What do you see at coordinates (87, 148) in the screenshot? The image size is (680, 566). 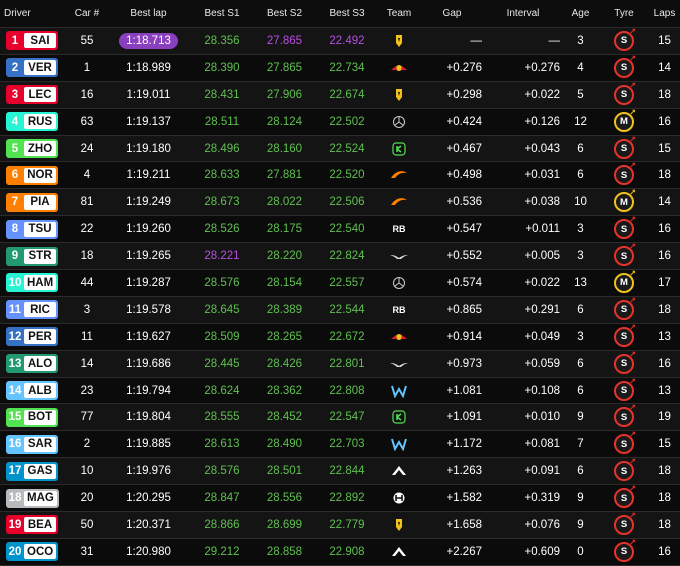 I see `car-number: 24` at bounding box center [87, 148].